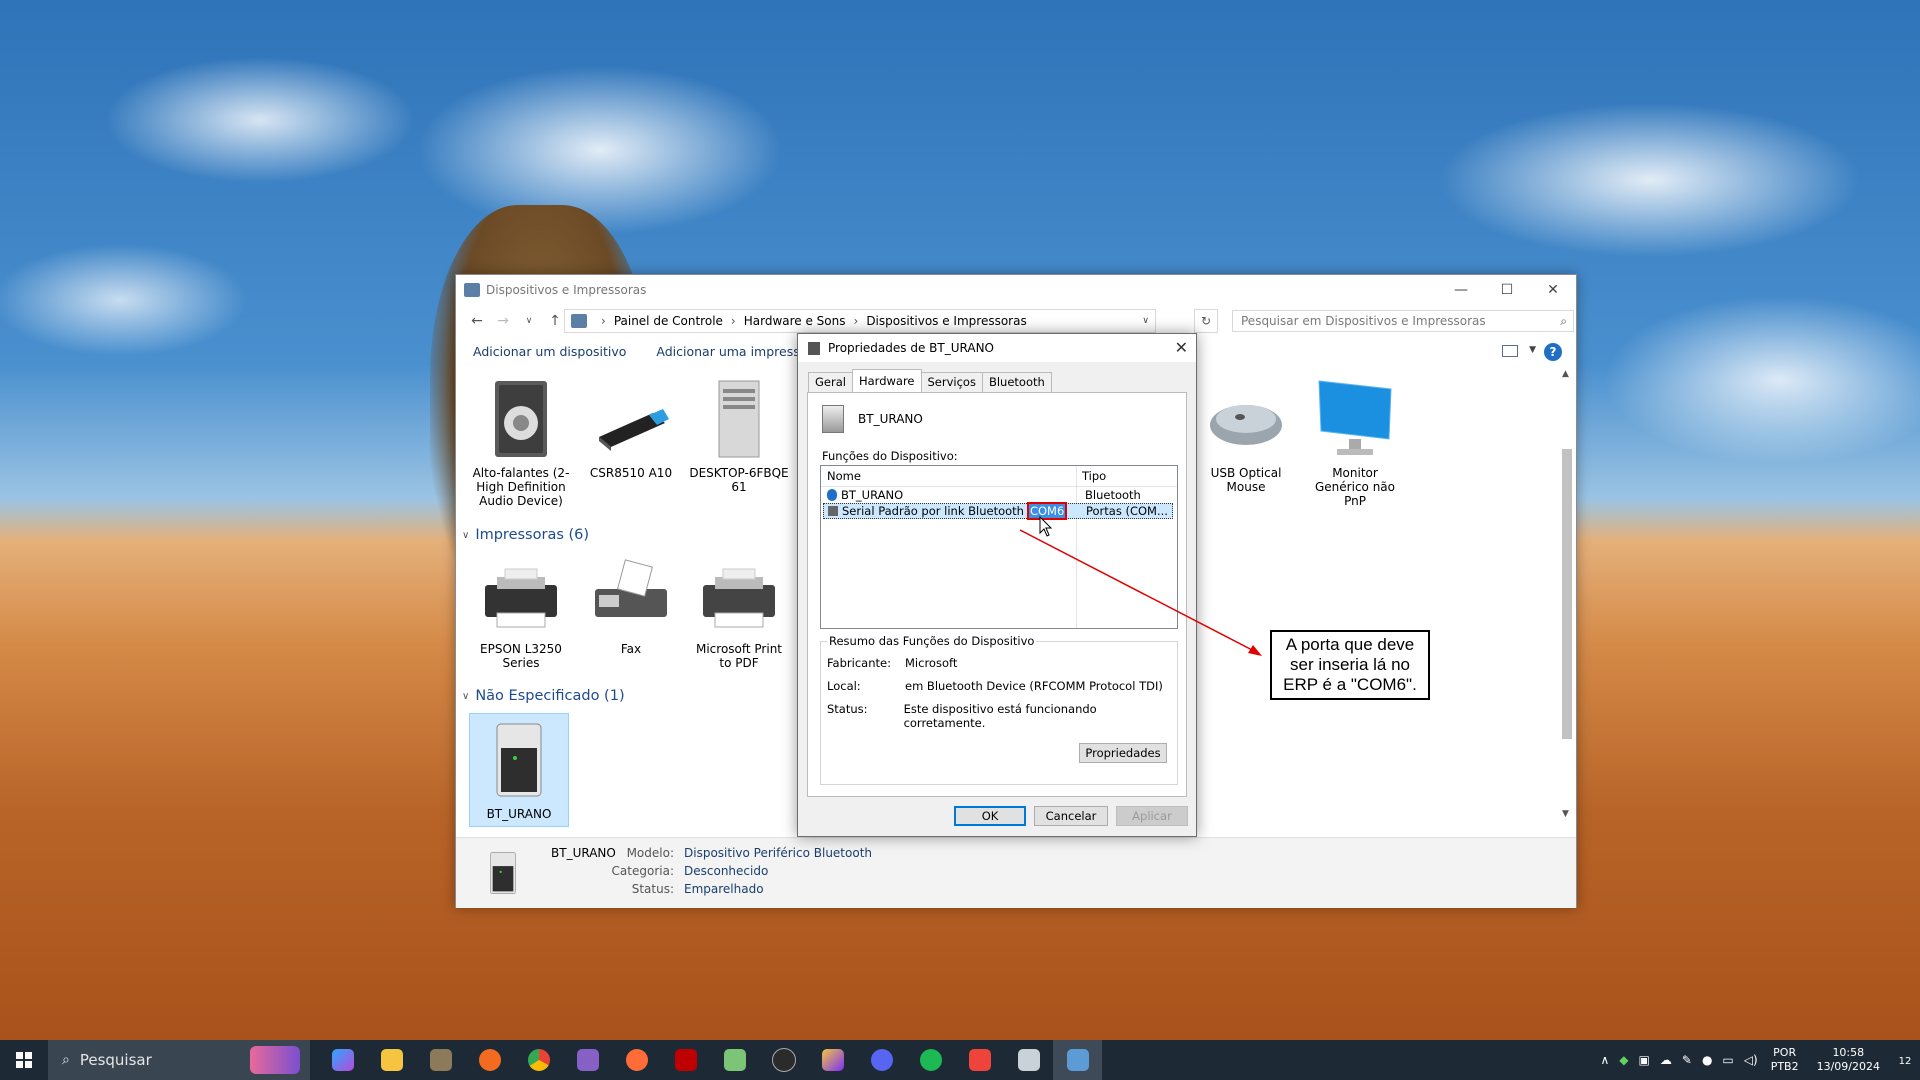 Image resolution: width=1920 pixels, height=1080 pixels. What do you see at coordinates (734, 1060) in the screenshot?
I see `notepad-app-icon` at bounding box center [734, 1060].